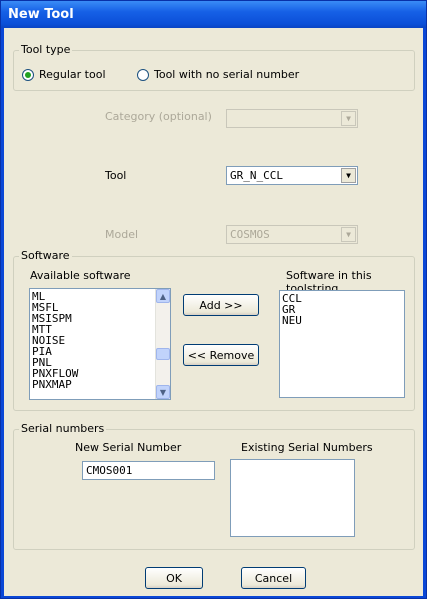  What do you see at coordinates (100, 384) in the screenshot?
I see `list-item: PNXMAP` at bounding box center [100, 384].